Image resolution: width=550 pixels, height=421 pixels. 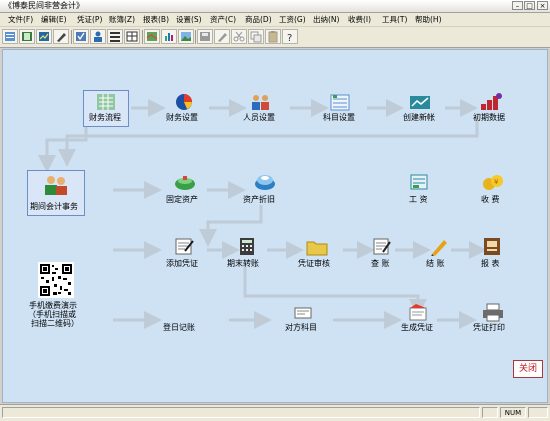 I want to click on toolbar-help-button: ?, so click(x=290, y=36).